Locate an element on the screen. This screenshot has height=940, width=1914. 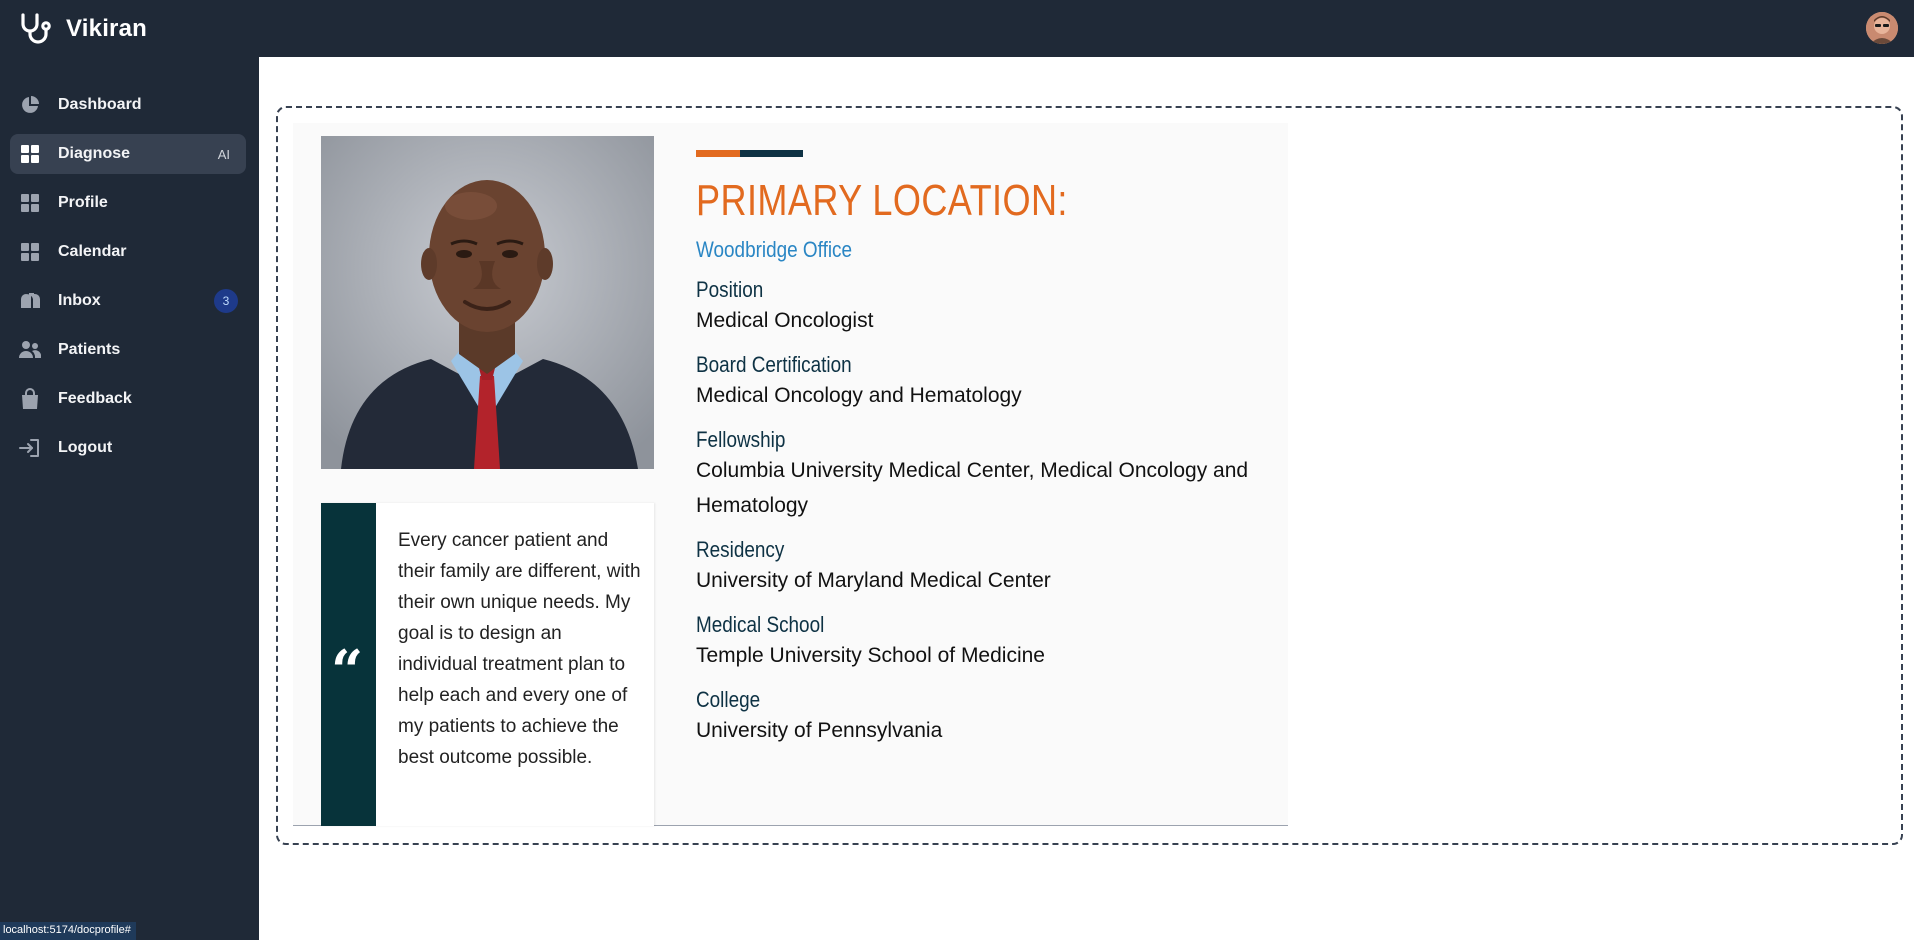
sidebar-item-diagnose: Diagnose AI is located at coordinates (128, 154).